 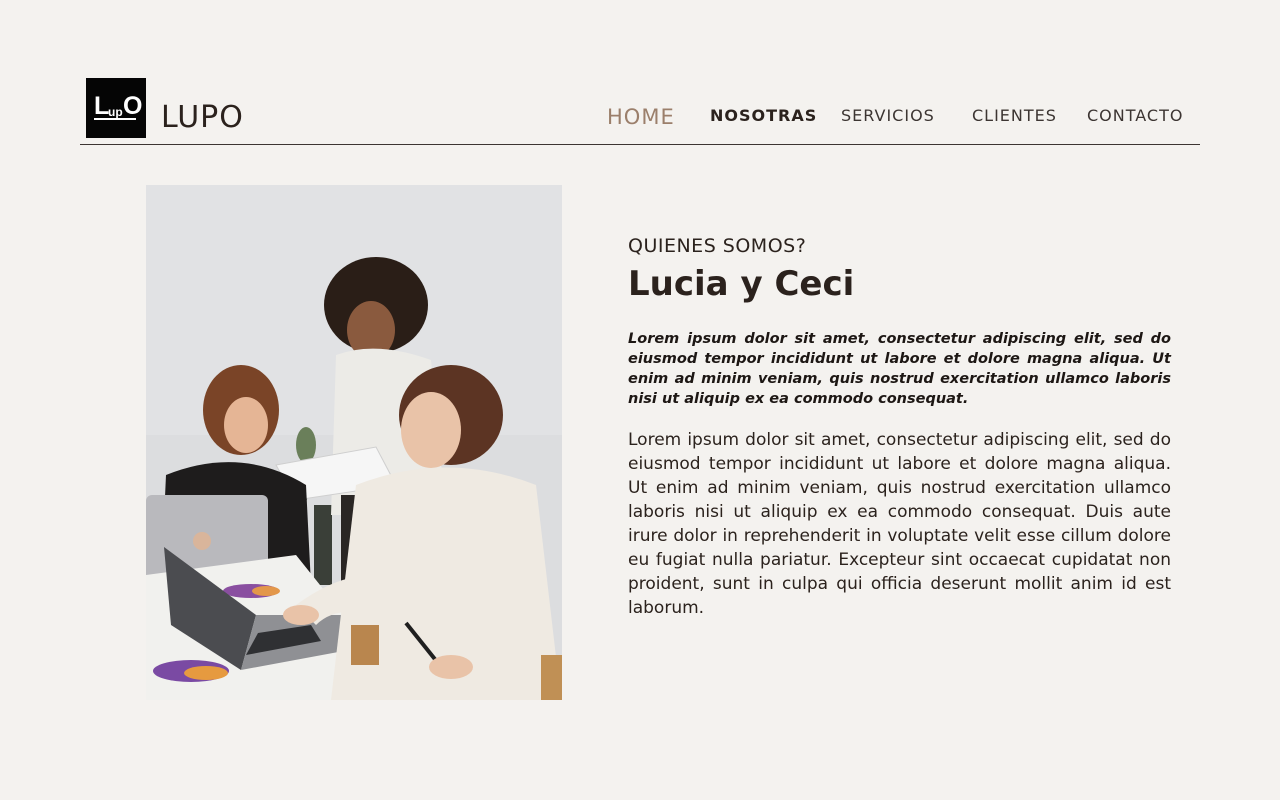 What do you see at coordinates (115, 112) in the screenshot?
I see `logo-letters-up: up` at bounding box center [115, 112].